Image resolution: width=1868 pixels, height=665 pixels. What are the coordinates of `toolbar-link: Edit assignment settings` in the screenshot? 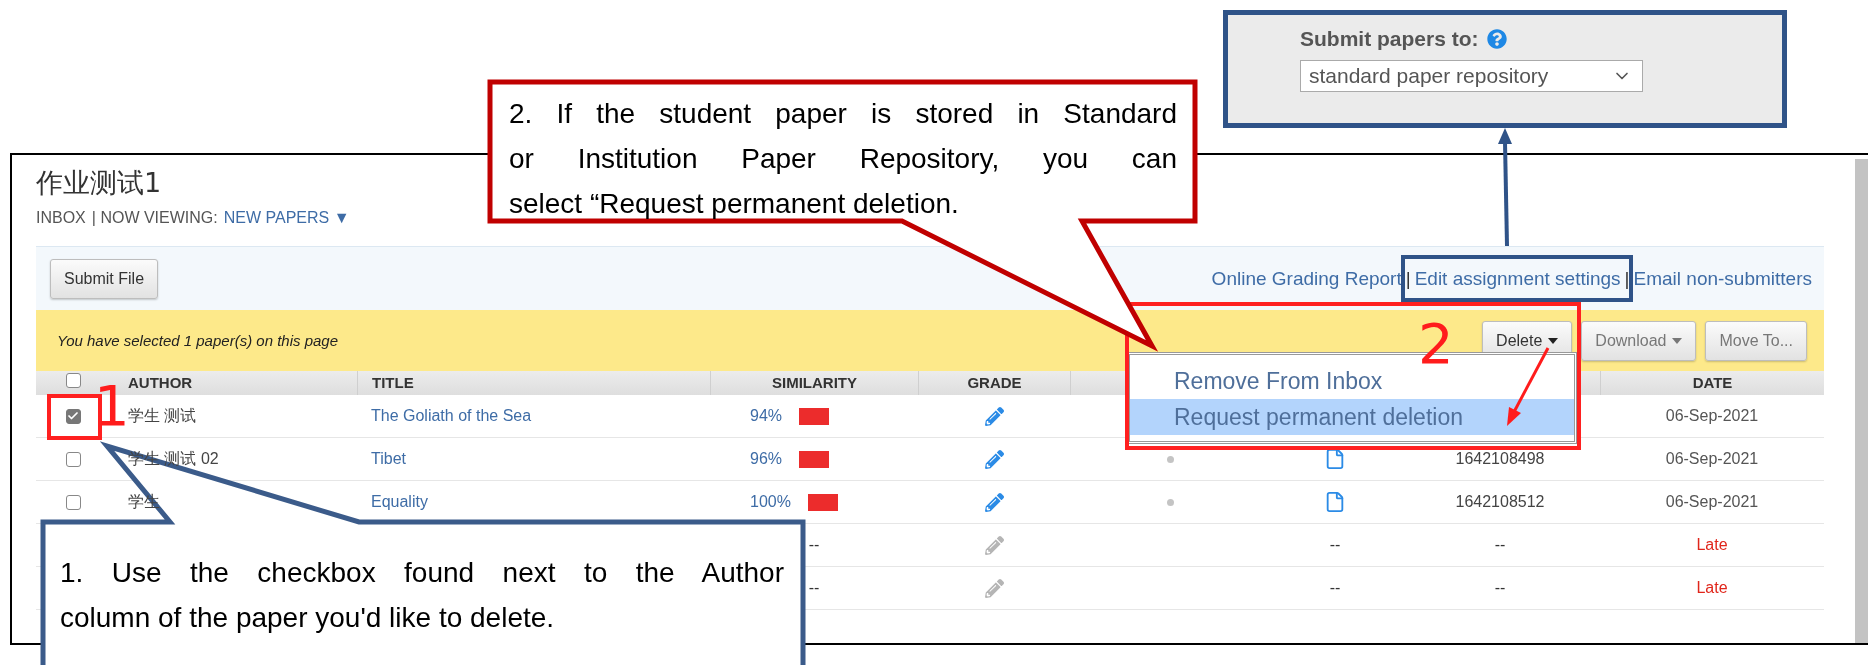 It's located at (1517, 278).